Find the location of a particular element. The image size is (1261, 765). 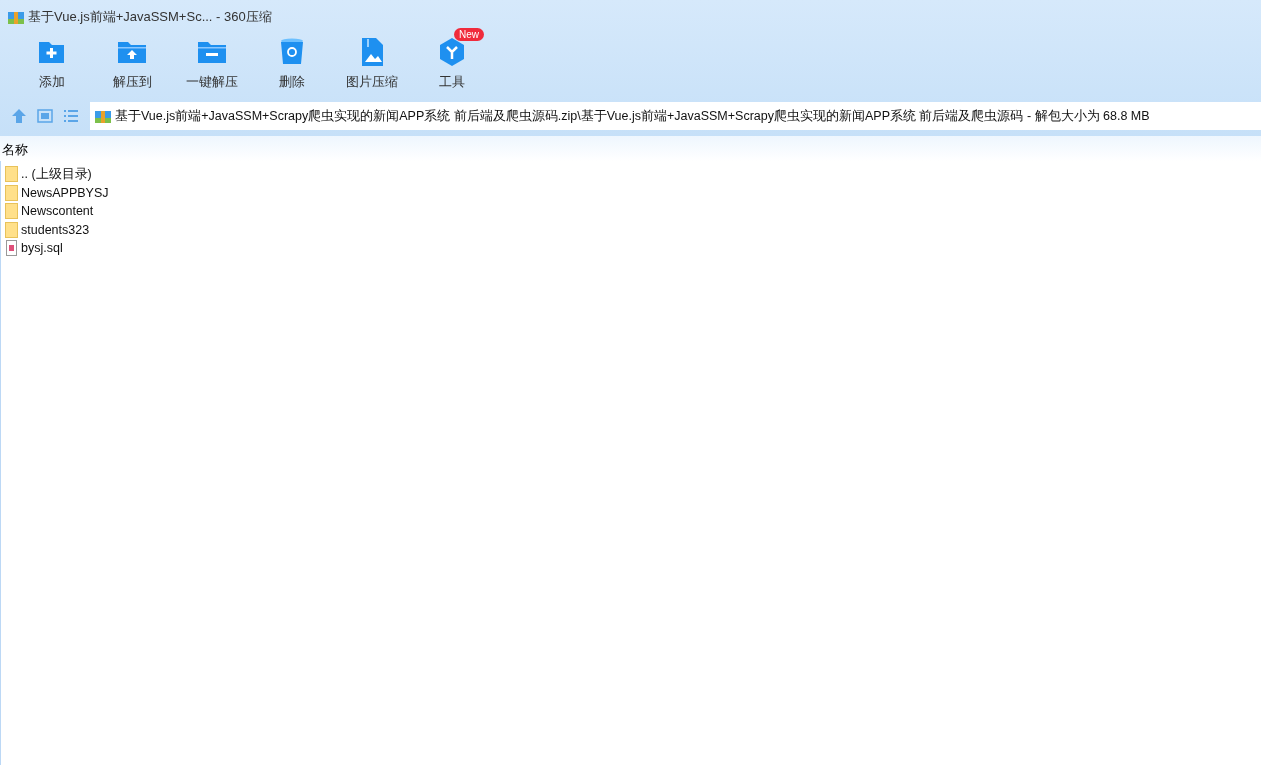

toolbar-button: New 工具 is located at coordinates (452, 59).